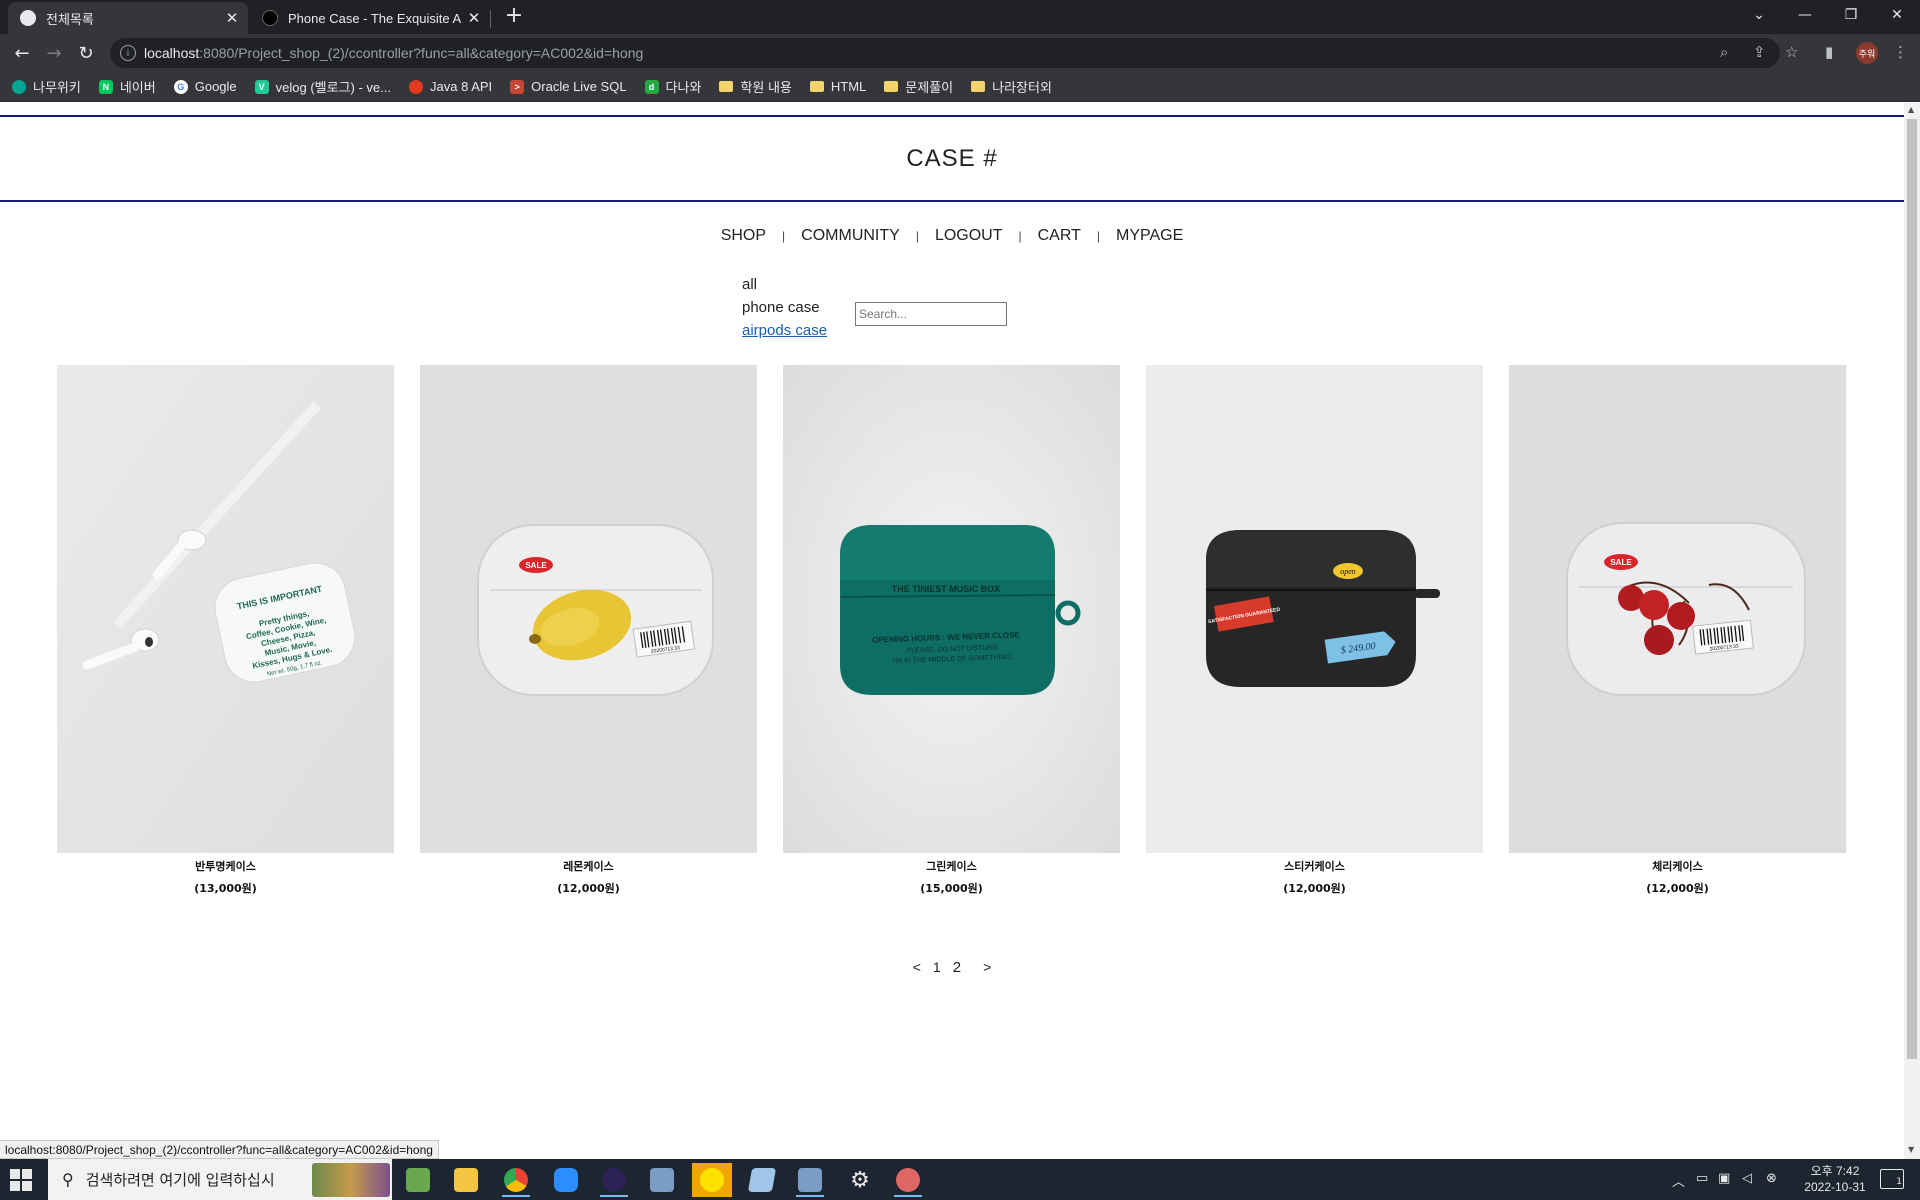 This screenshot has height=1200, width=1920. Describe the element at coordinates (1771, 1178) in the screenshot. I see `ime-status-icon: ⊗` at that location.